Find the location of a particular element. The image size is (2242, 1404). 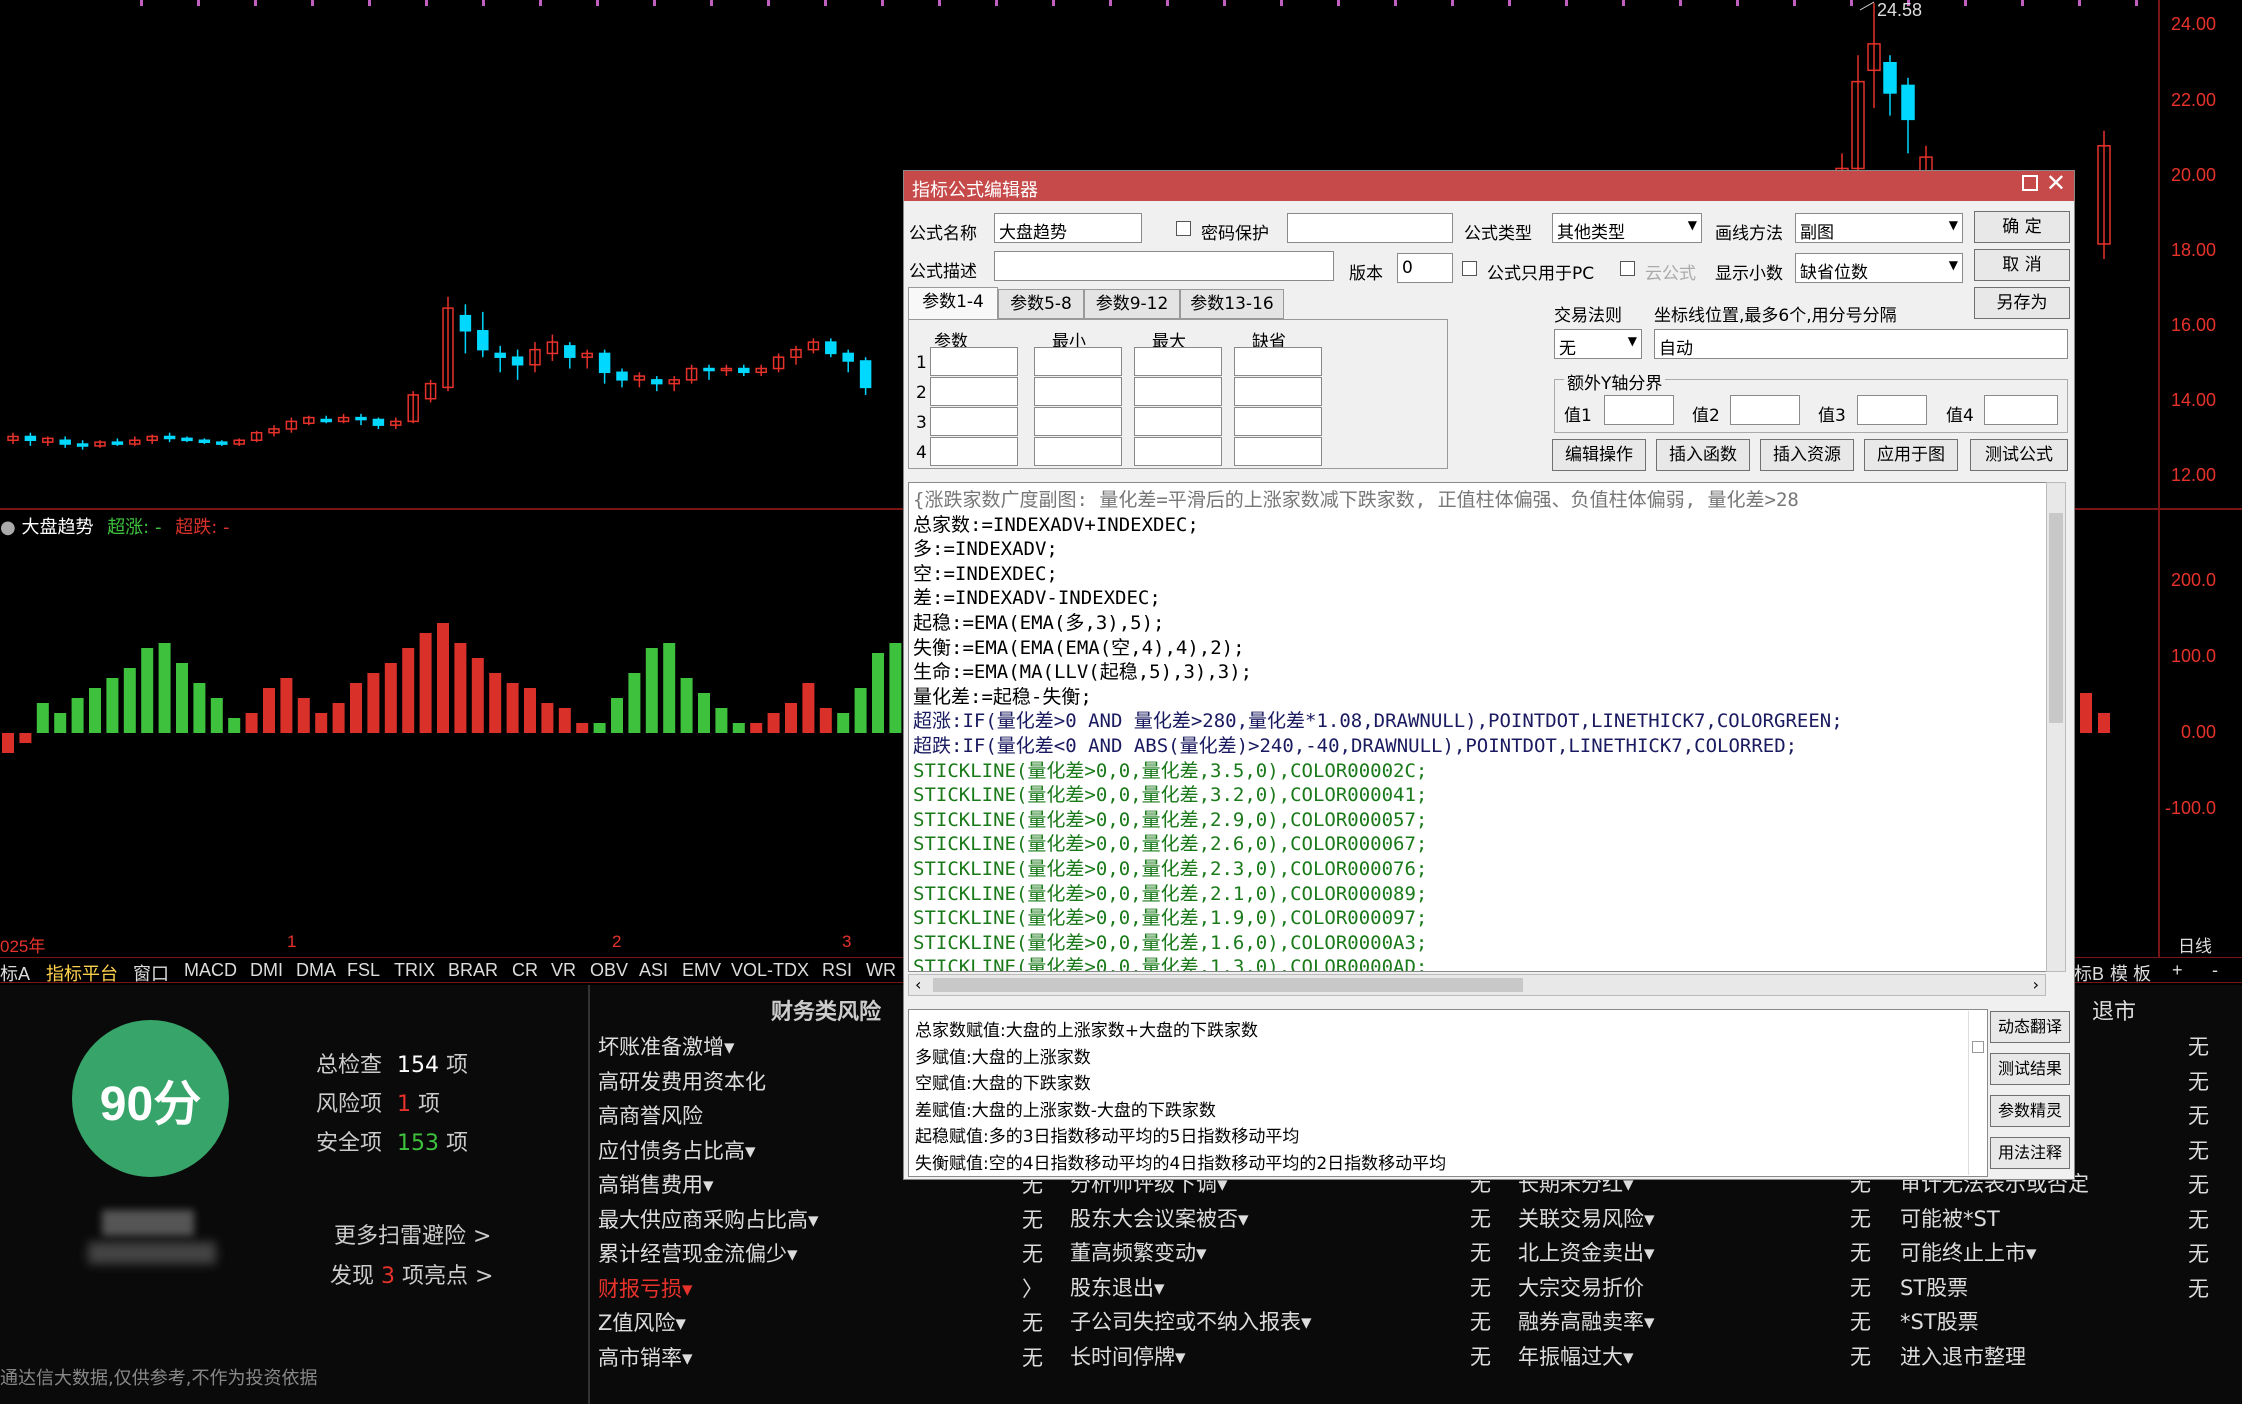

pc-only-checkbox is located at coordinates (1469, 268).